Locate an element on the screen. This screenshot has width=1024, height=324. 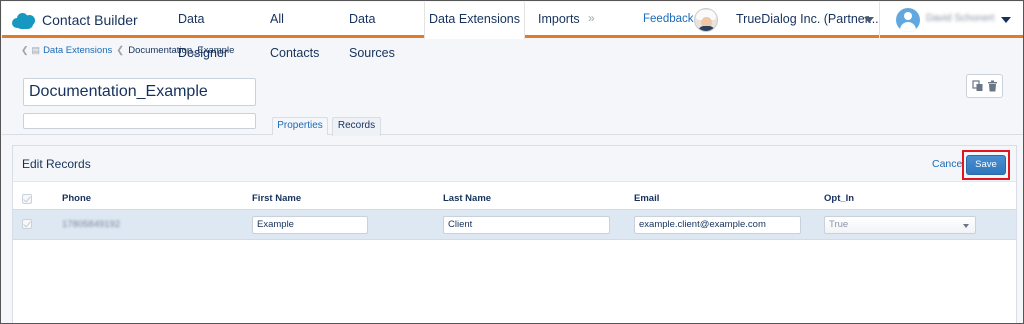
salesforce-cloud-icon is located at coordinates (24, 20).